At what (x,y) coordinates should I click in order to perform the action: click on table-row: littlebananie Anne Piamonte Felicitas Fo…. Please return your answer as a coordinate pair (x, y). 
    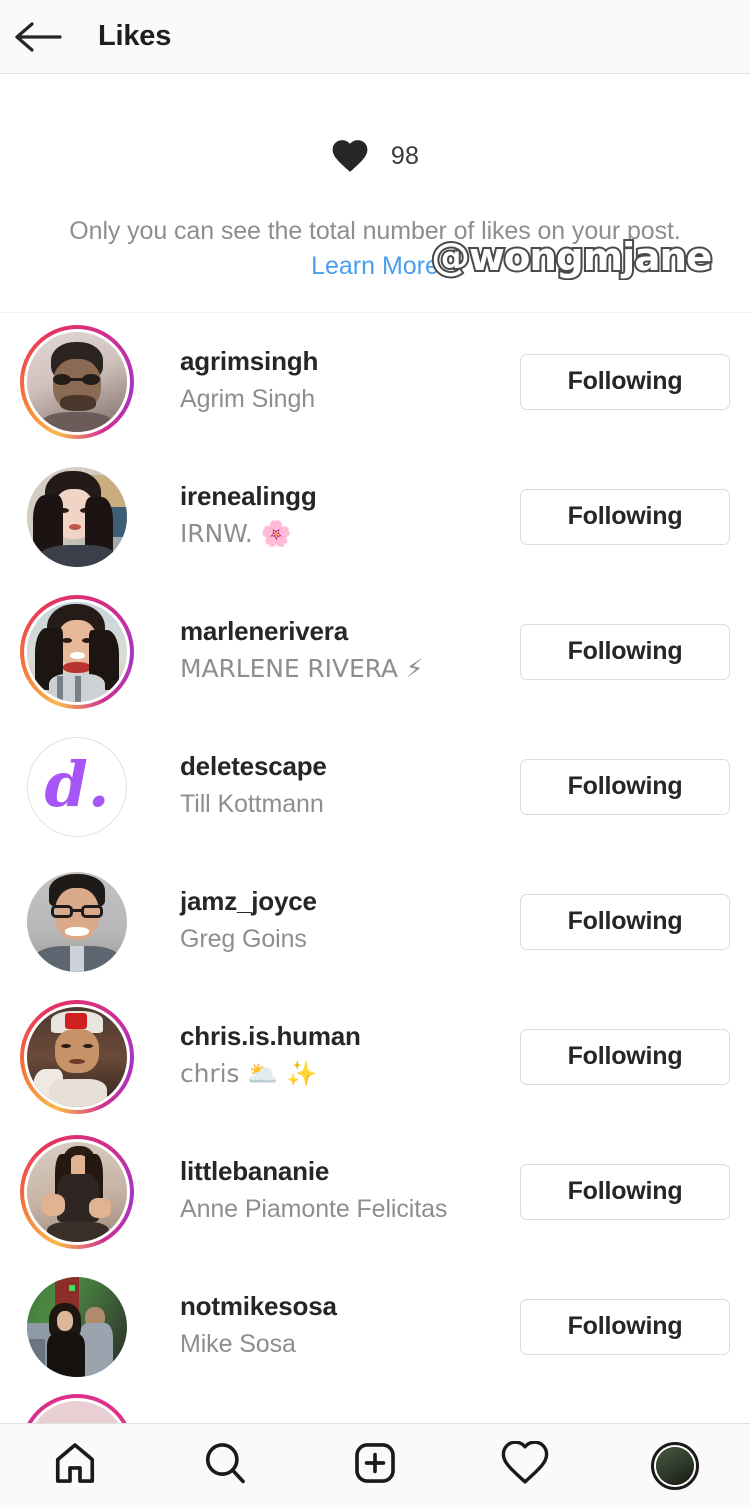
    Looking at the image, I should click on (375, 1191).